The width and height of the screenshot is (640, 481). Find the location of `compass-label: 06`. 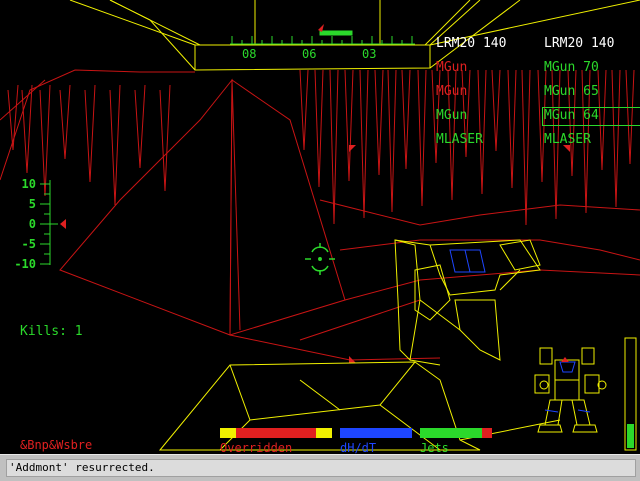

compass-label: 06 is located at coordinates (309, 54).